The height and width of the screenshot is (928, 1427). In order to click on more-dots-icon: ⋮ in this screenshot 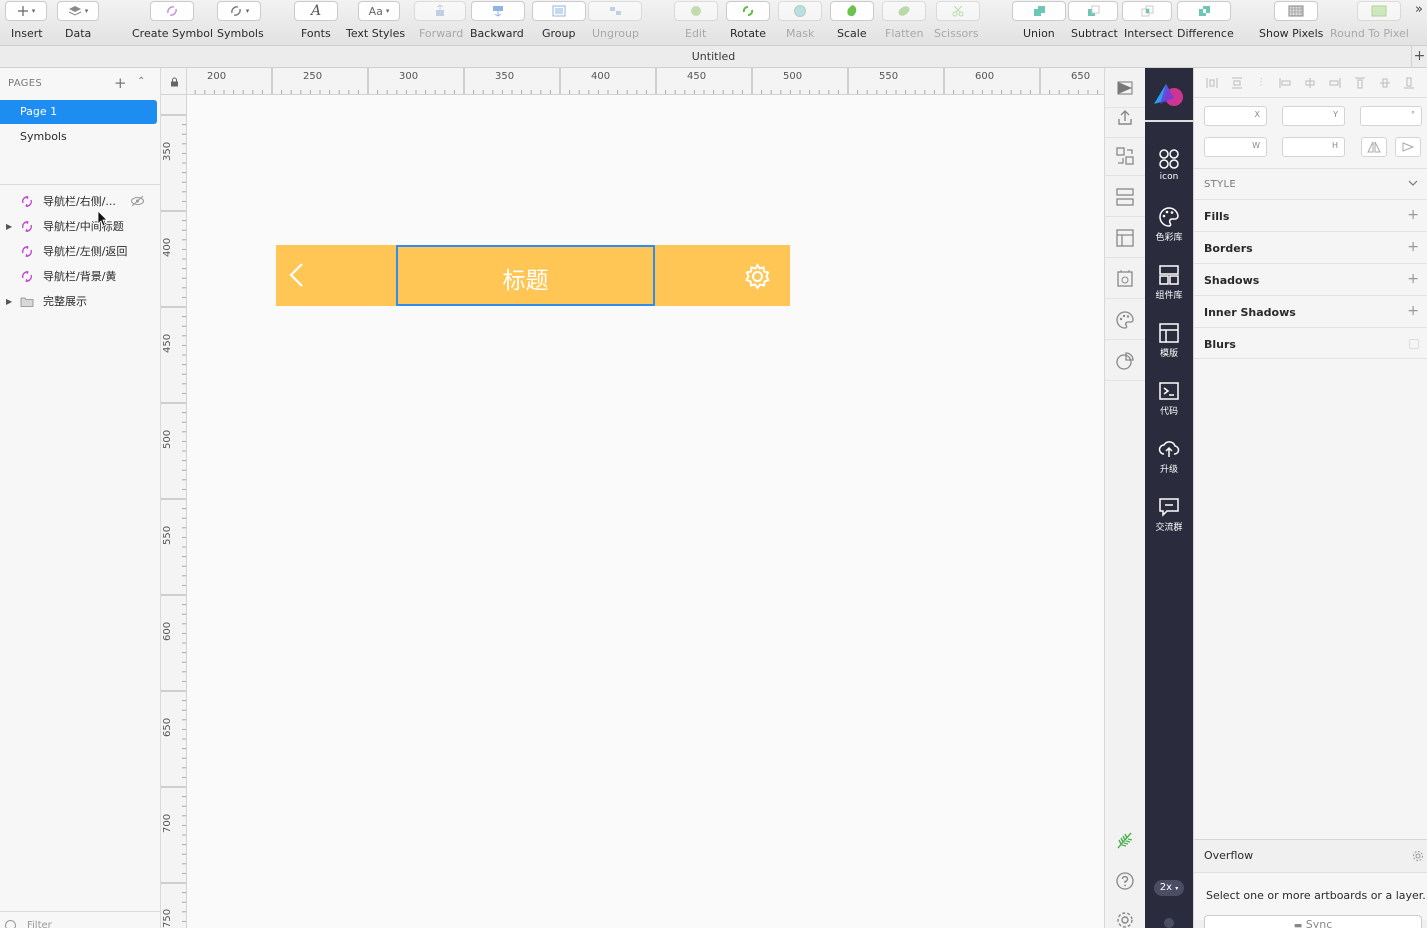, I will do `click(1261, 82)`.